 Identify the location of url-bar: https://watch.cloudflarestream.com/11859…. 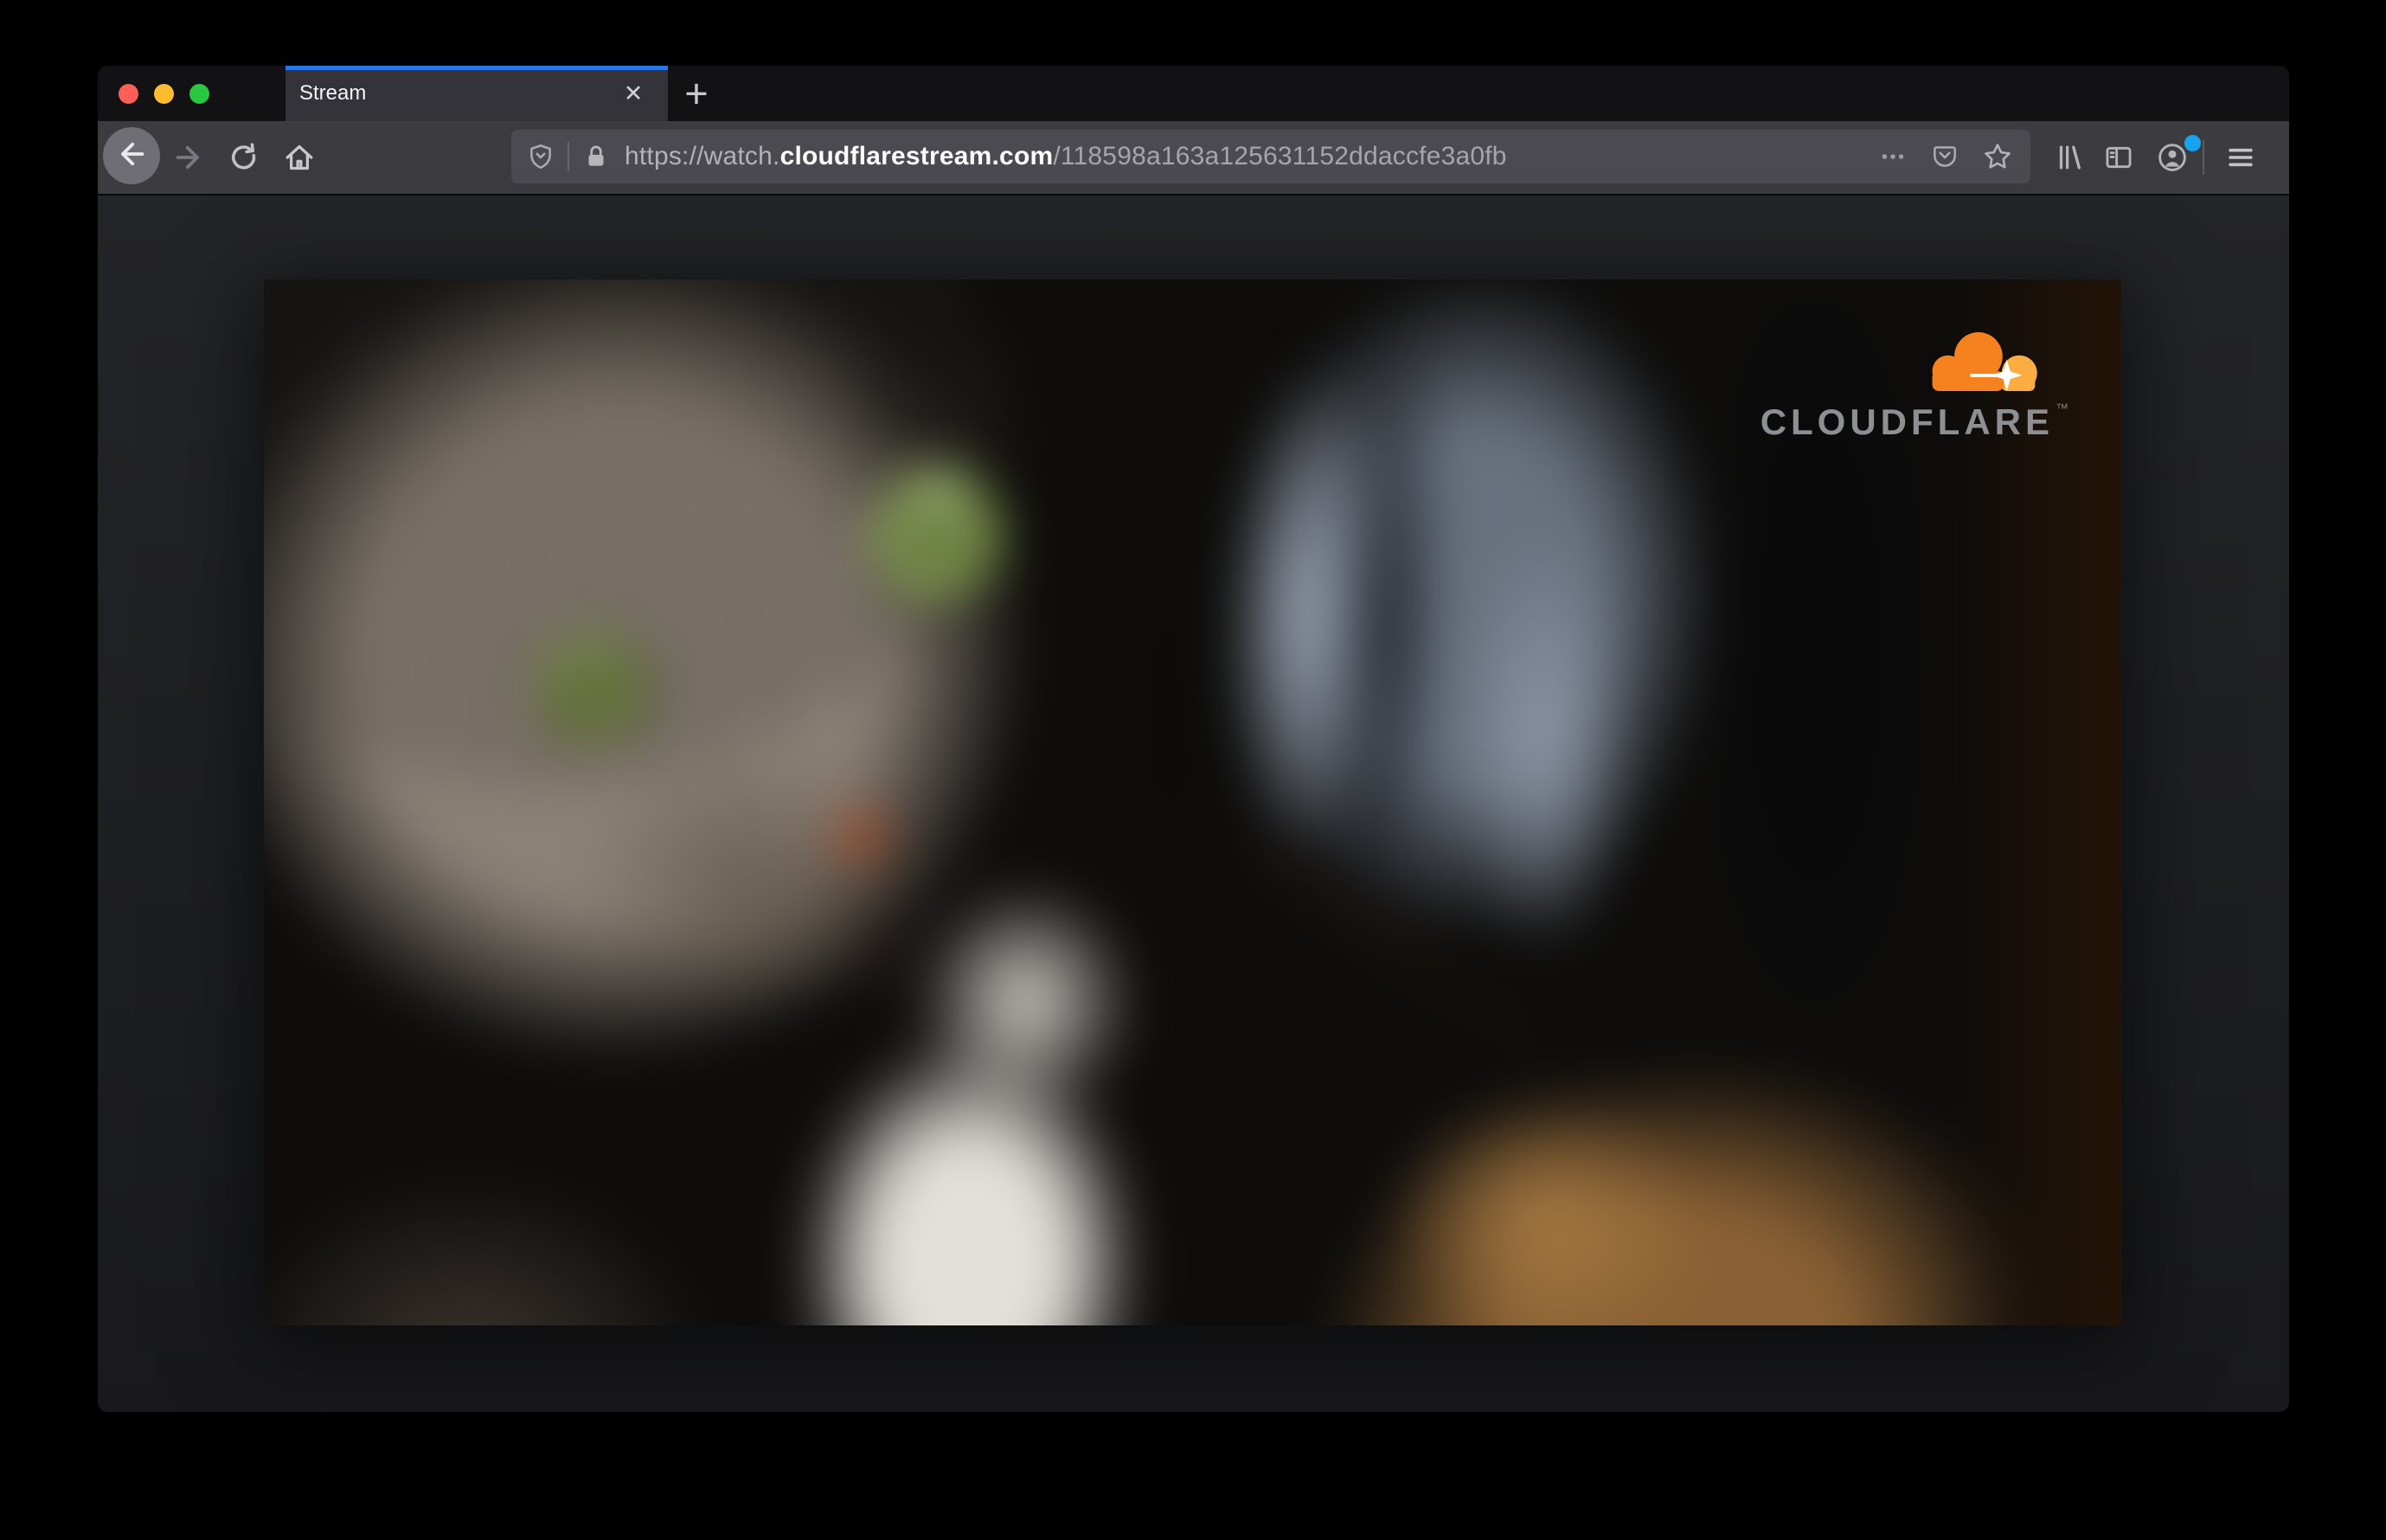
(1271, 156).